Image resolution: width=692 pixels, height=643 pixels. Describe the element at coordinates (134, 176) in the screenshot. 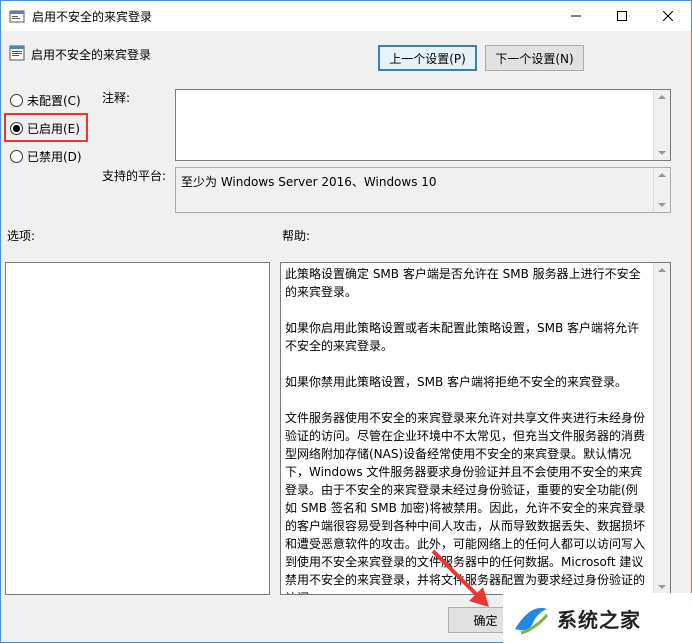

I see `platform-label: 支持的平台:` at that location.